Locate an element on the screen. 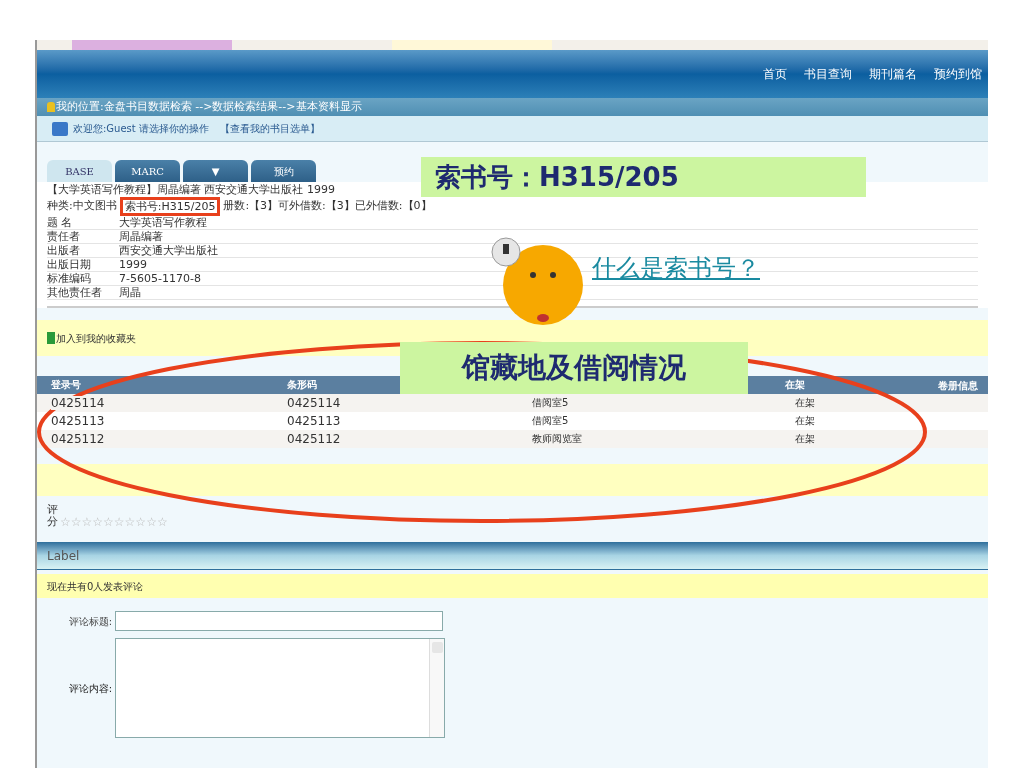 The width and height of the screenshot is (1024, 768). user-icon is located at coordinates (60, 128).